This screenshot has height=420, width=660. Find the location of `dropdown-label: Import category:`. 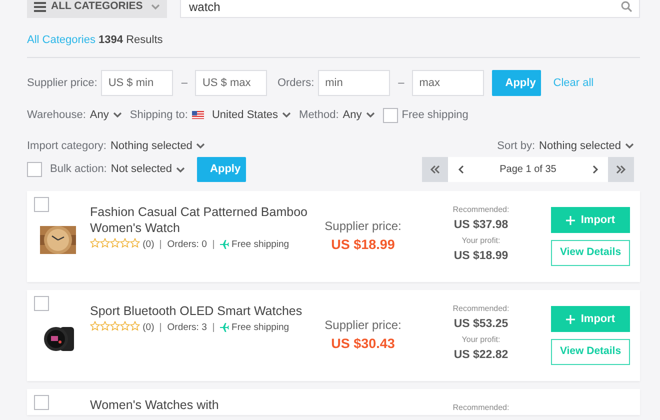

dropdown-label: Import category: is located at coordinates (66, 146).